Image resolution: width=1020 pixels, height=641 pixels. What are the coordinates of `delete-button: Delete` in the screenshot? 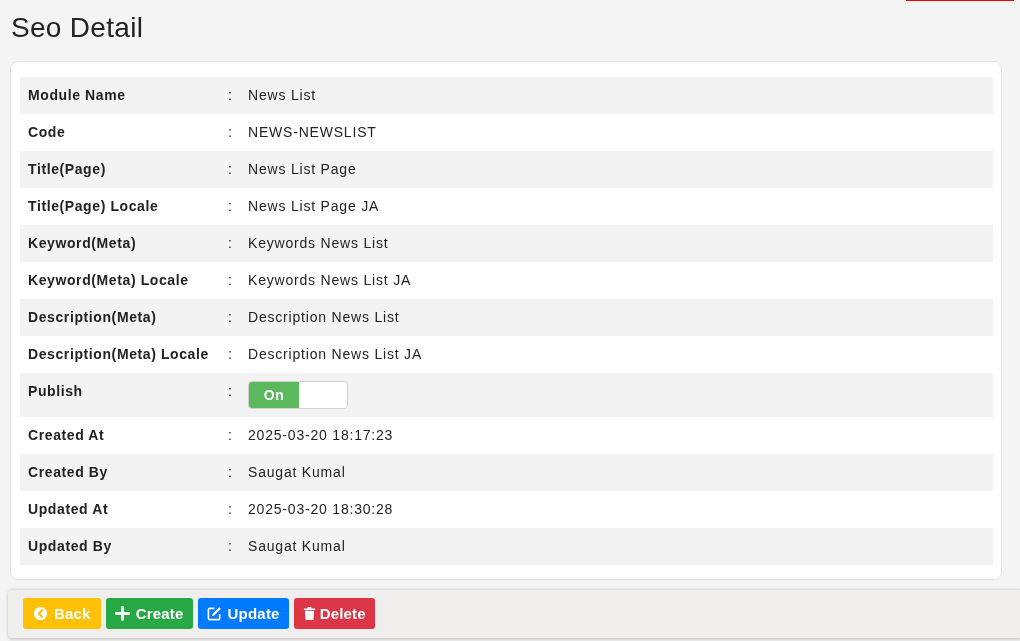 It's located at (334, 613).